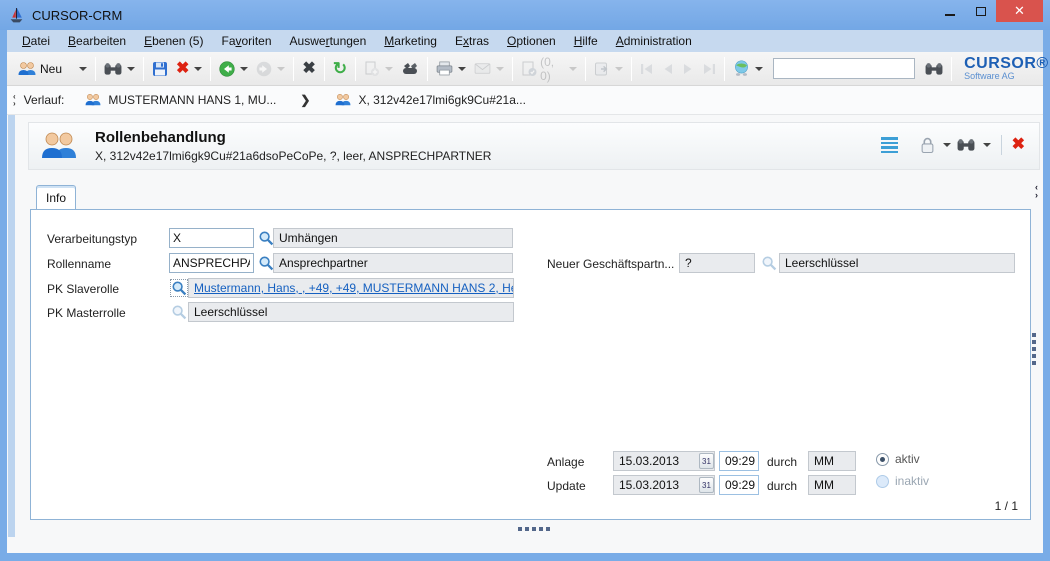 This screenshot has height=561, width=1050. What do you see at coordinates (949, 11) in the screenshot?
I see `minimize-button` at bounding box center [949, 11].